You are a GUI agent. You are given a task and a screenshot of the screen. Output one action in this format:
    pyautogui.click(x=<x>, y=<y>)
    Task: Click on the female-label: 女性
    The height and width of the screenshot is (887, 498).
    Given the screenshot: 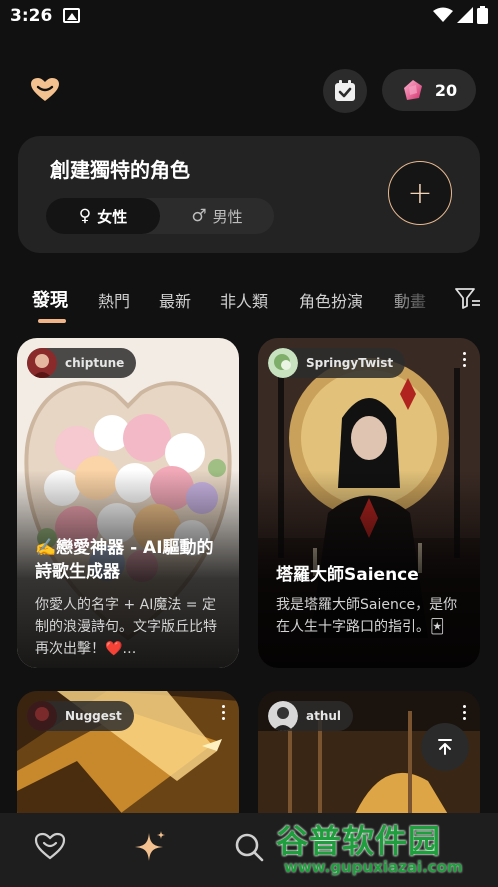 What is the action you would take?
    pyautogui.click(x=112, y=216)
    